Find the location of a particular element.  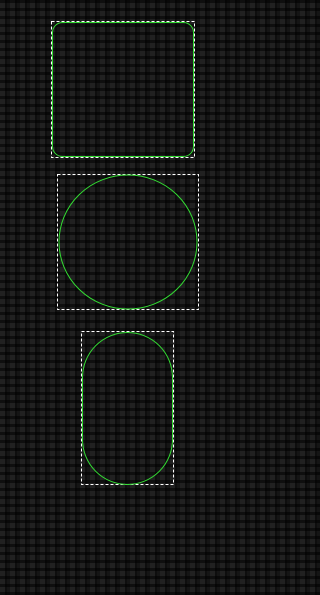

circle-outline is located at coordinates (128, 242).